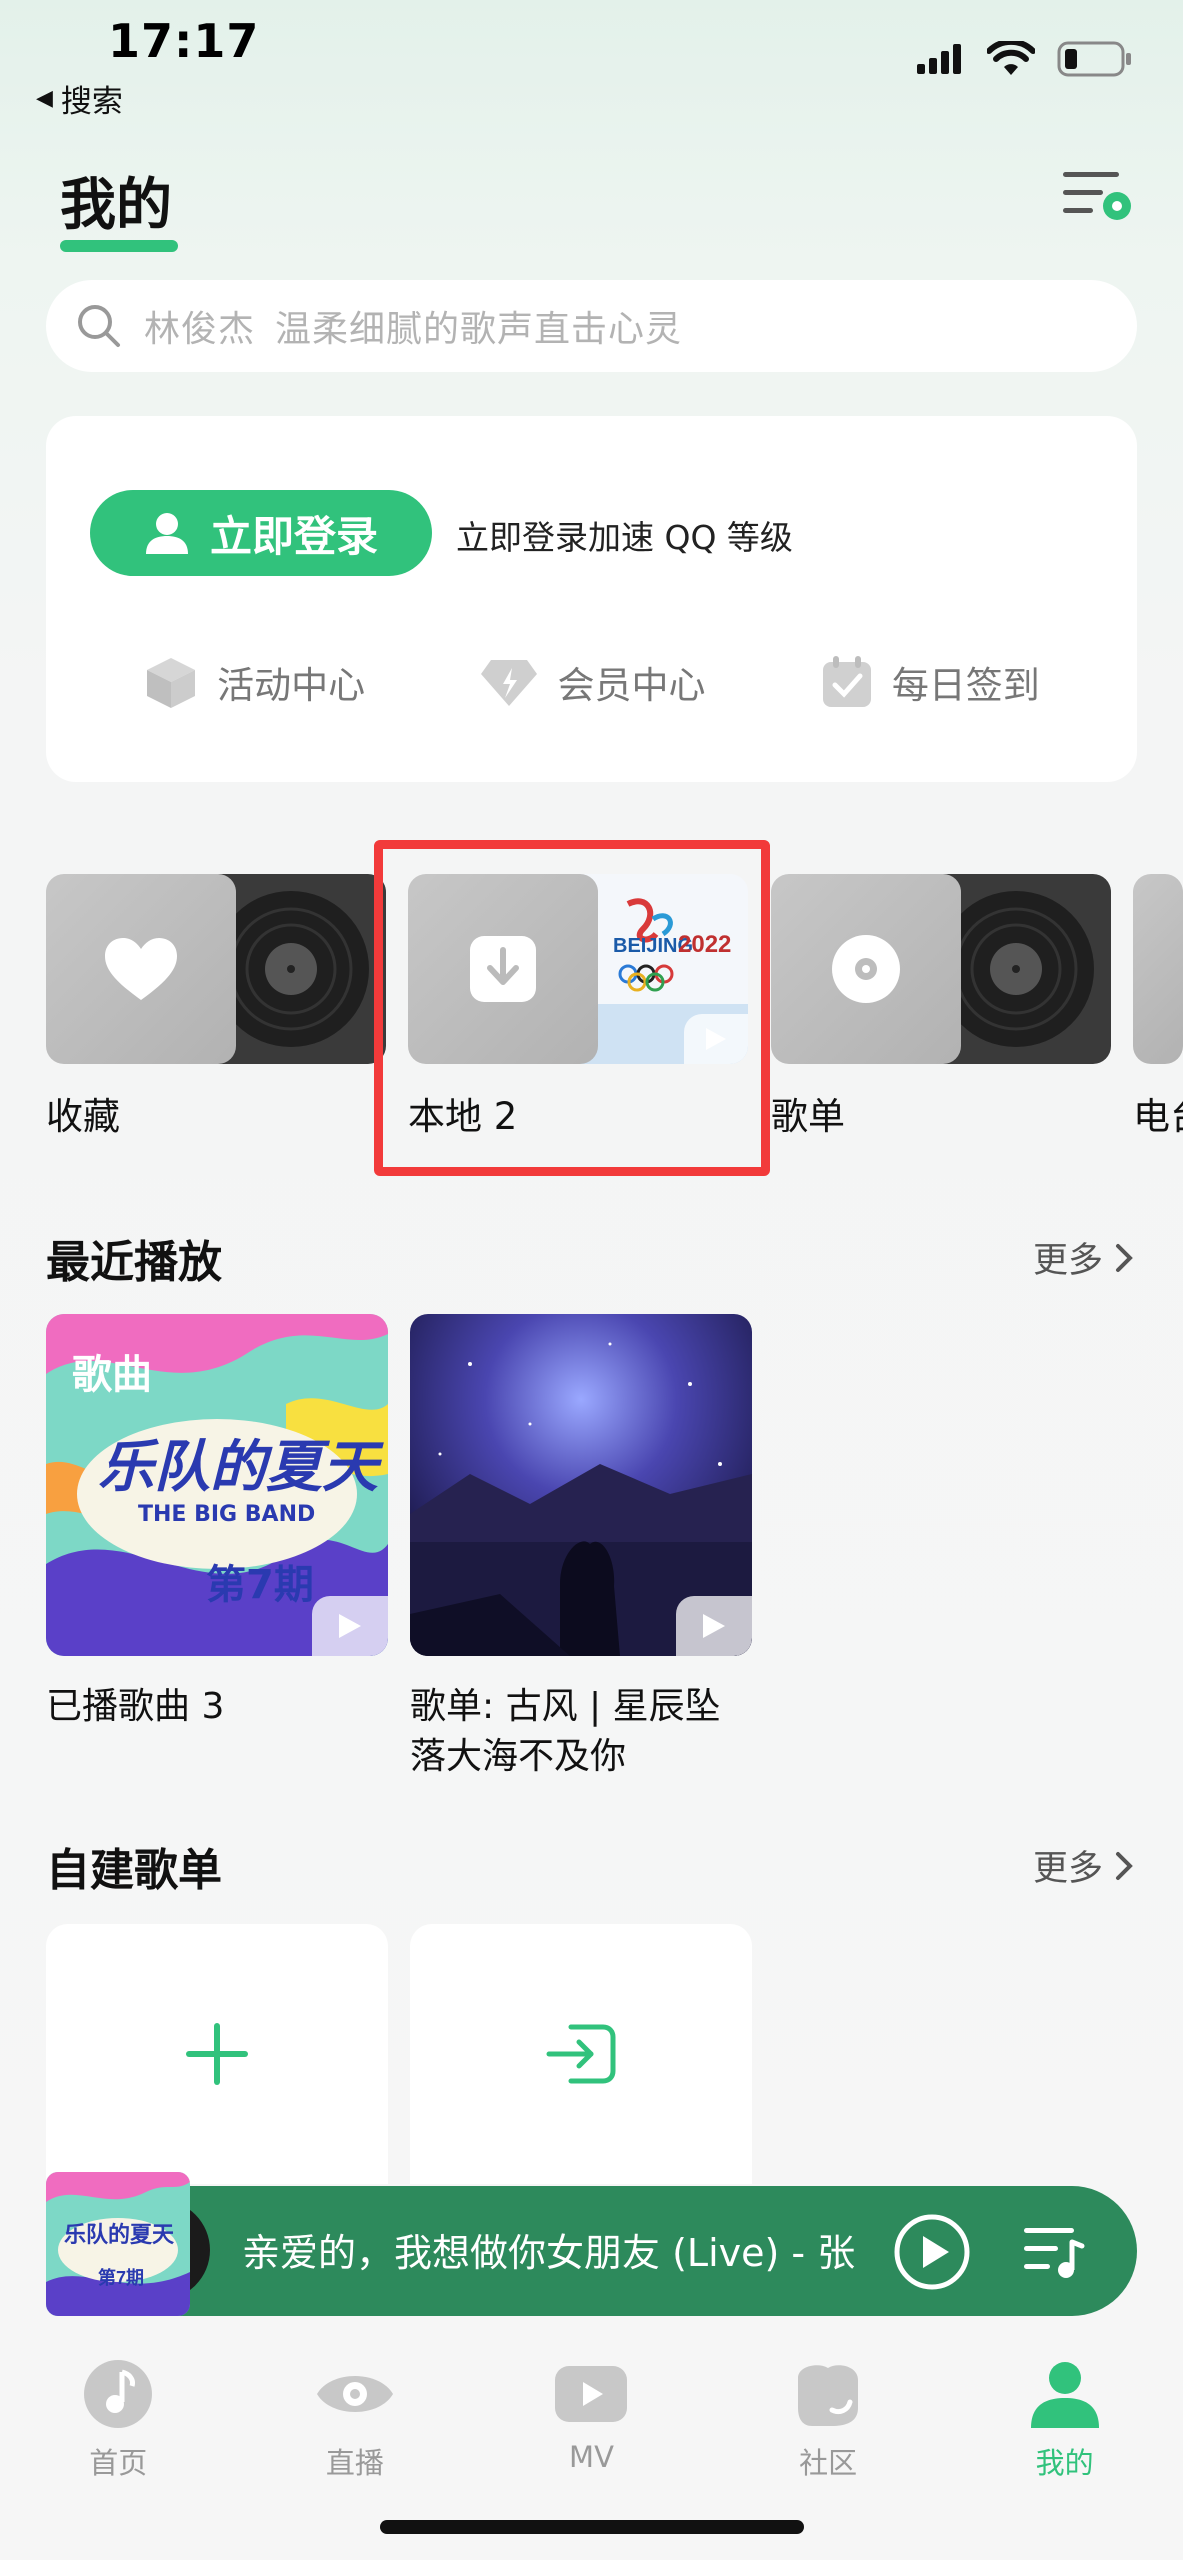 The image size is (1183, 2560). Describe the element at coordinates (1158, 969) in the screenshot. I see `radio-cover` at that location.